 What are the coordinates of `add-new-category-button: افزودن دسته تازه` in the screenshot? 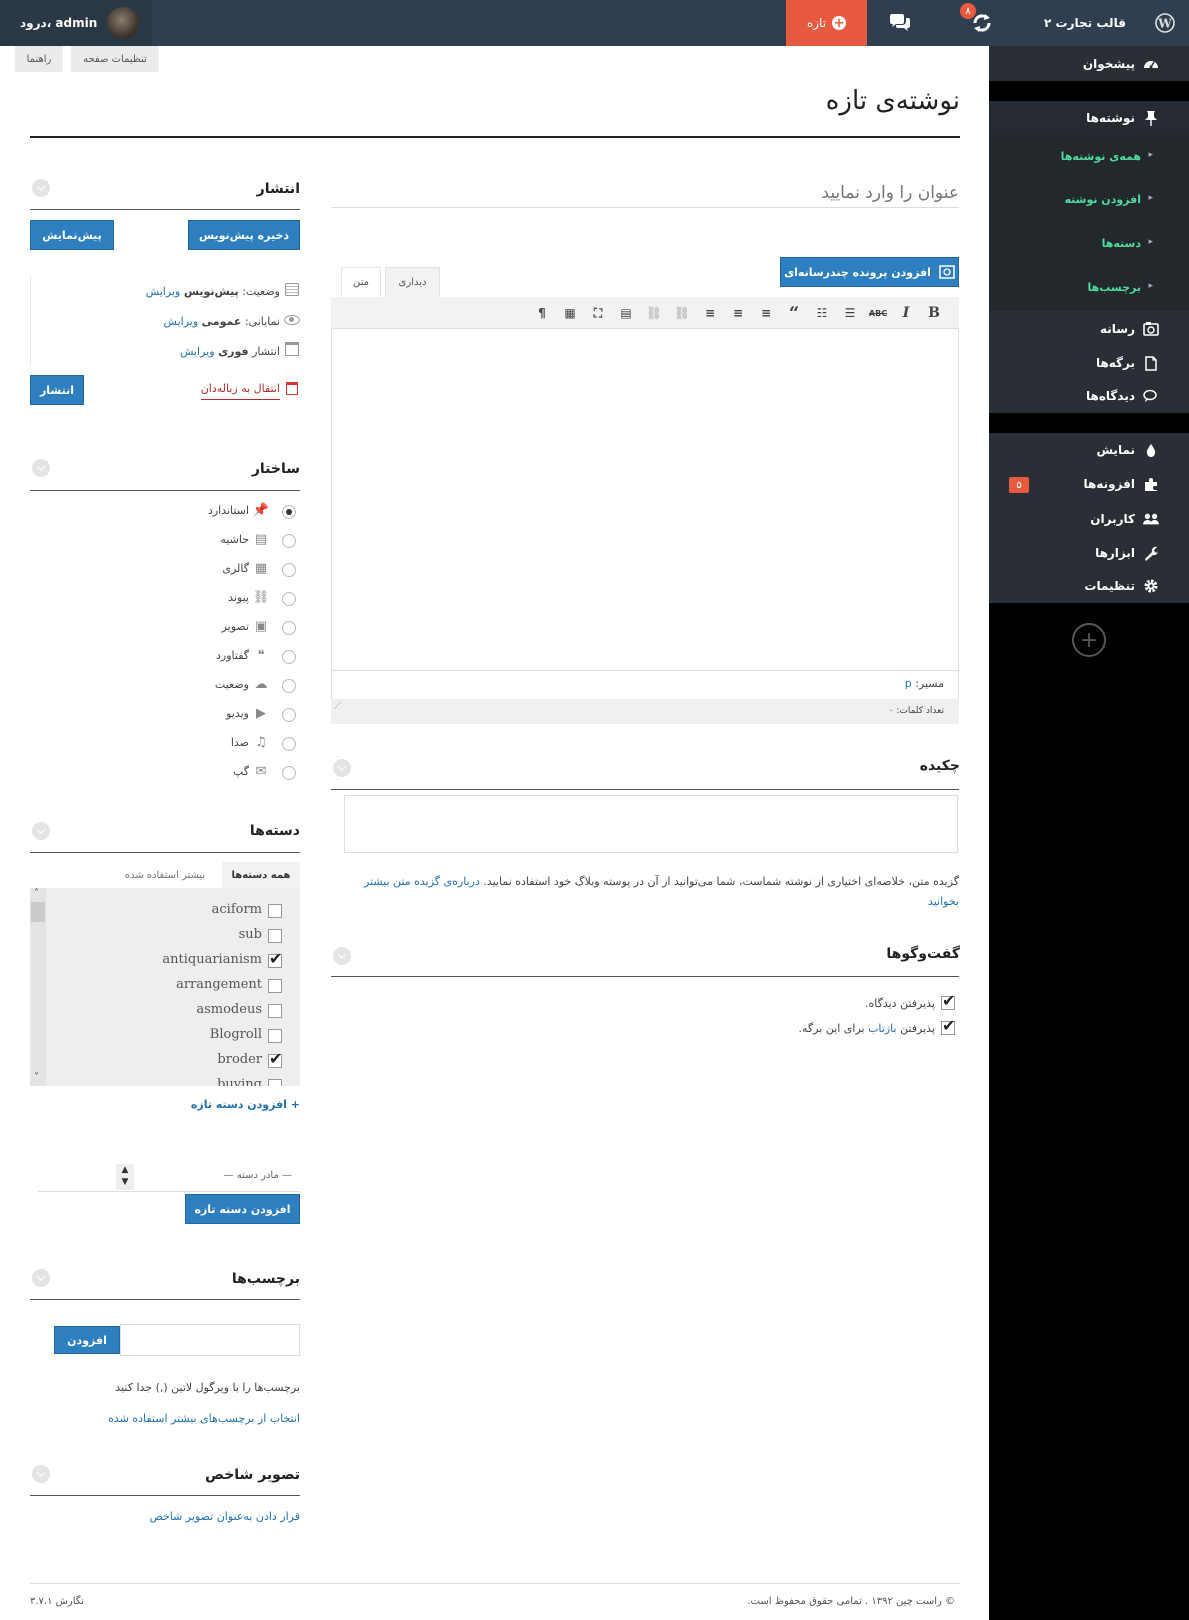 It's located at (242, 1209).